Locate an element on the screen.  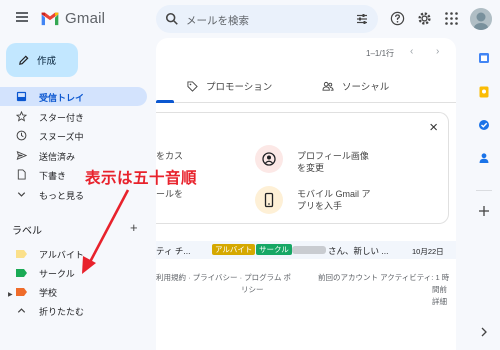
sidebar-item-inbox: 受信トレイ is located at coordinates (73, 96).